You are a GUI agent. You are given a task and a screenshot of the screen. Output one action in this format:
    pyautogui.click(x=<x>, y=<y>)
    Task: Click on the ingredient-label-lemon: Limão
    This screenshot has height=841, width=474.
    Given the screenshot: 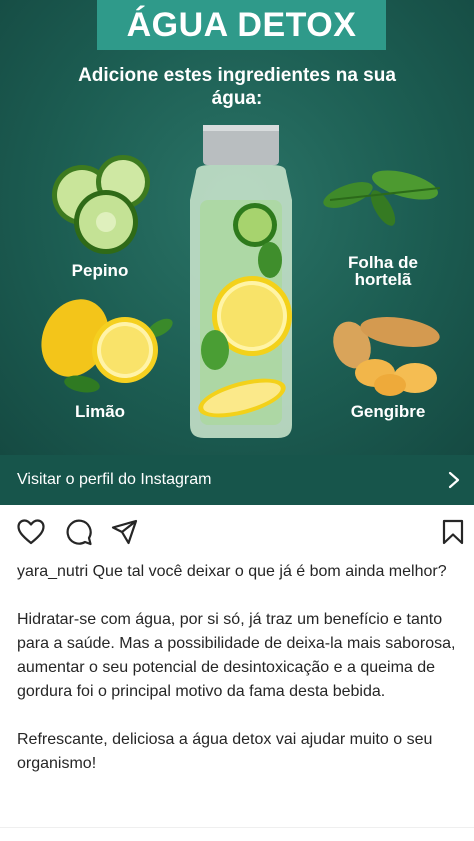 What is the action you would take?
    pyautogui.click(x=100, y=411)
    